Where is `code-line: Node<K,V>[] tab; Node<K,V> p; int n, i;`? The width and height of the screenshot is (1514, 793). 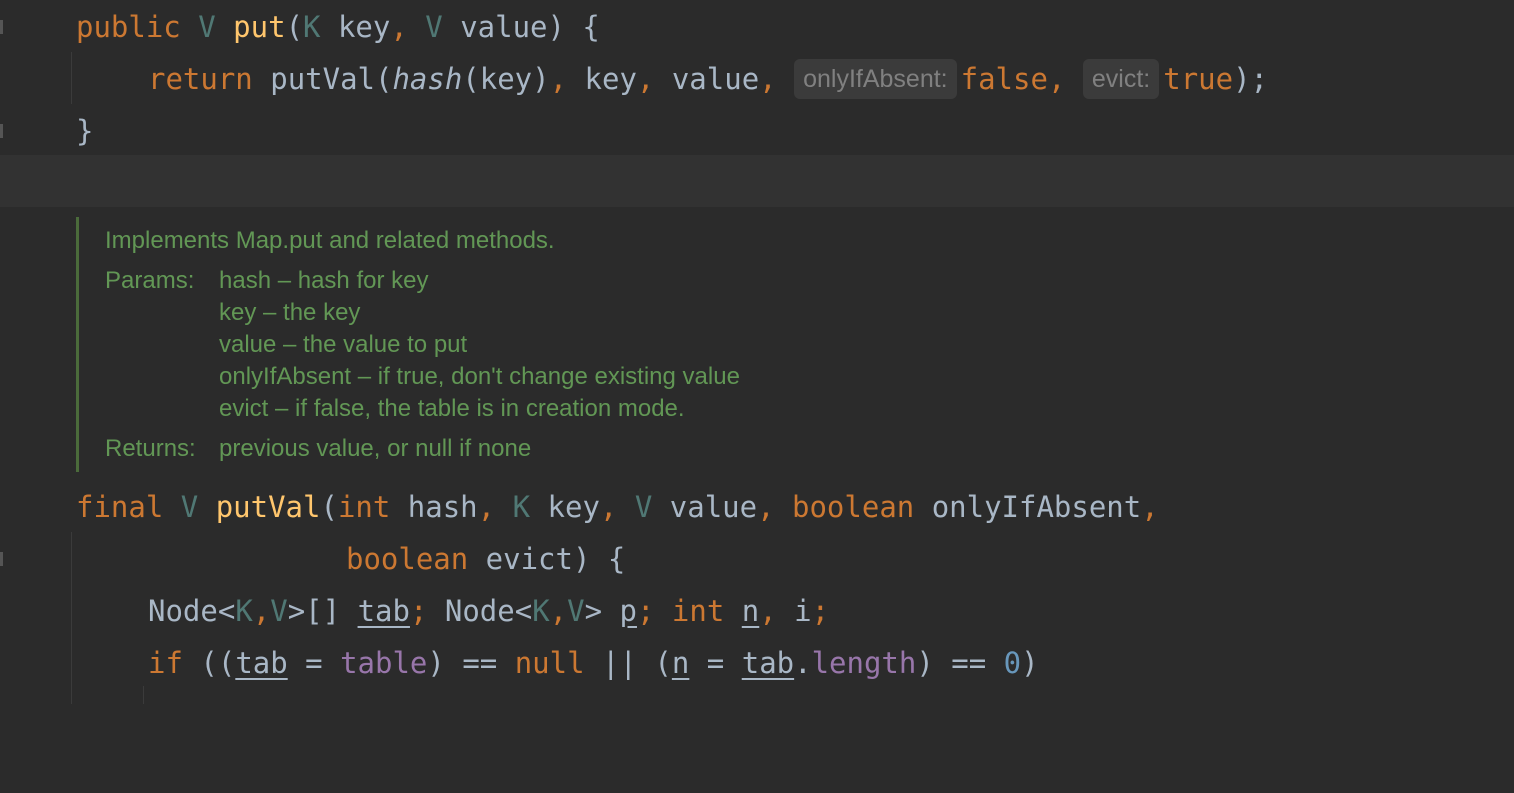
code-line: Node<K,V>[] tab; Node<K,V> p; int n, i; is located at coordinates (414, 611).